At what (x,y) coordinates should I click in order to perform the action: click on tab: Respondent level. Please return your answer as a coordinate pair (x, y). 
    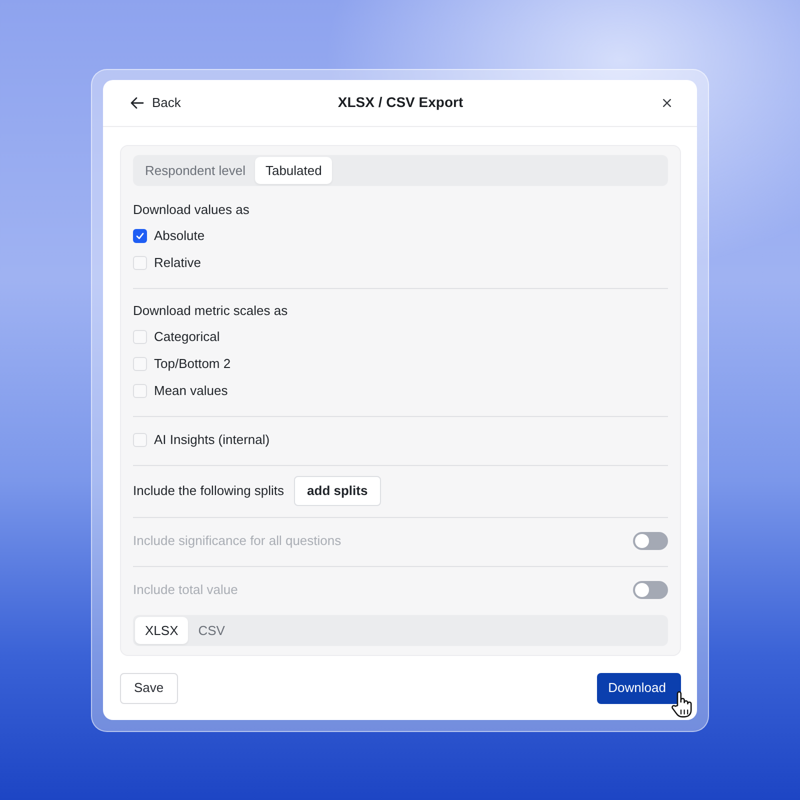
    Looking at the image, I should click on (195, 170).